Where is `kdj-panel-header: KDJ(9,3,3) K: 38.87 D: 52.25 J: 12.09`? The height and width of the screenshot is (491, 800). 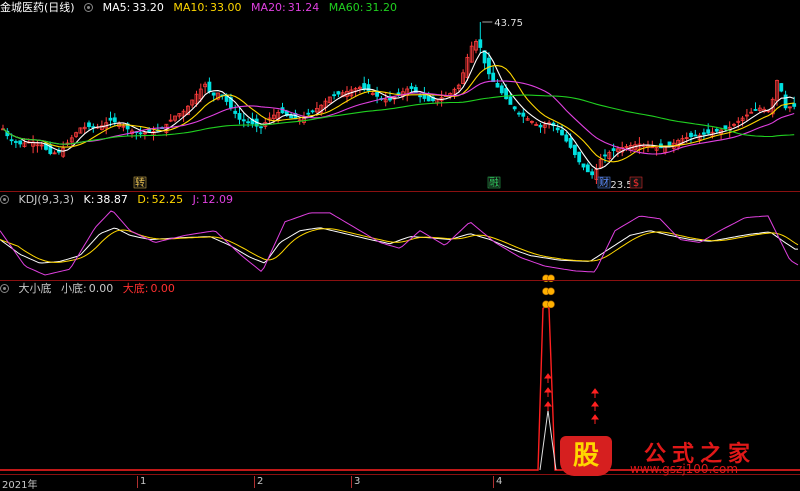 kdj-panel-header: KDJ(9,3,3) K: 38.87 D: 52.25 J: 12.09 is located at coordinates (119, 200).